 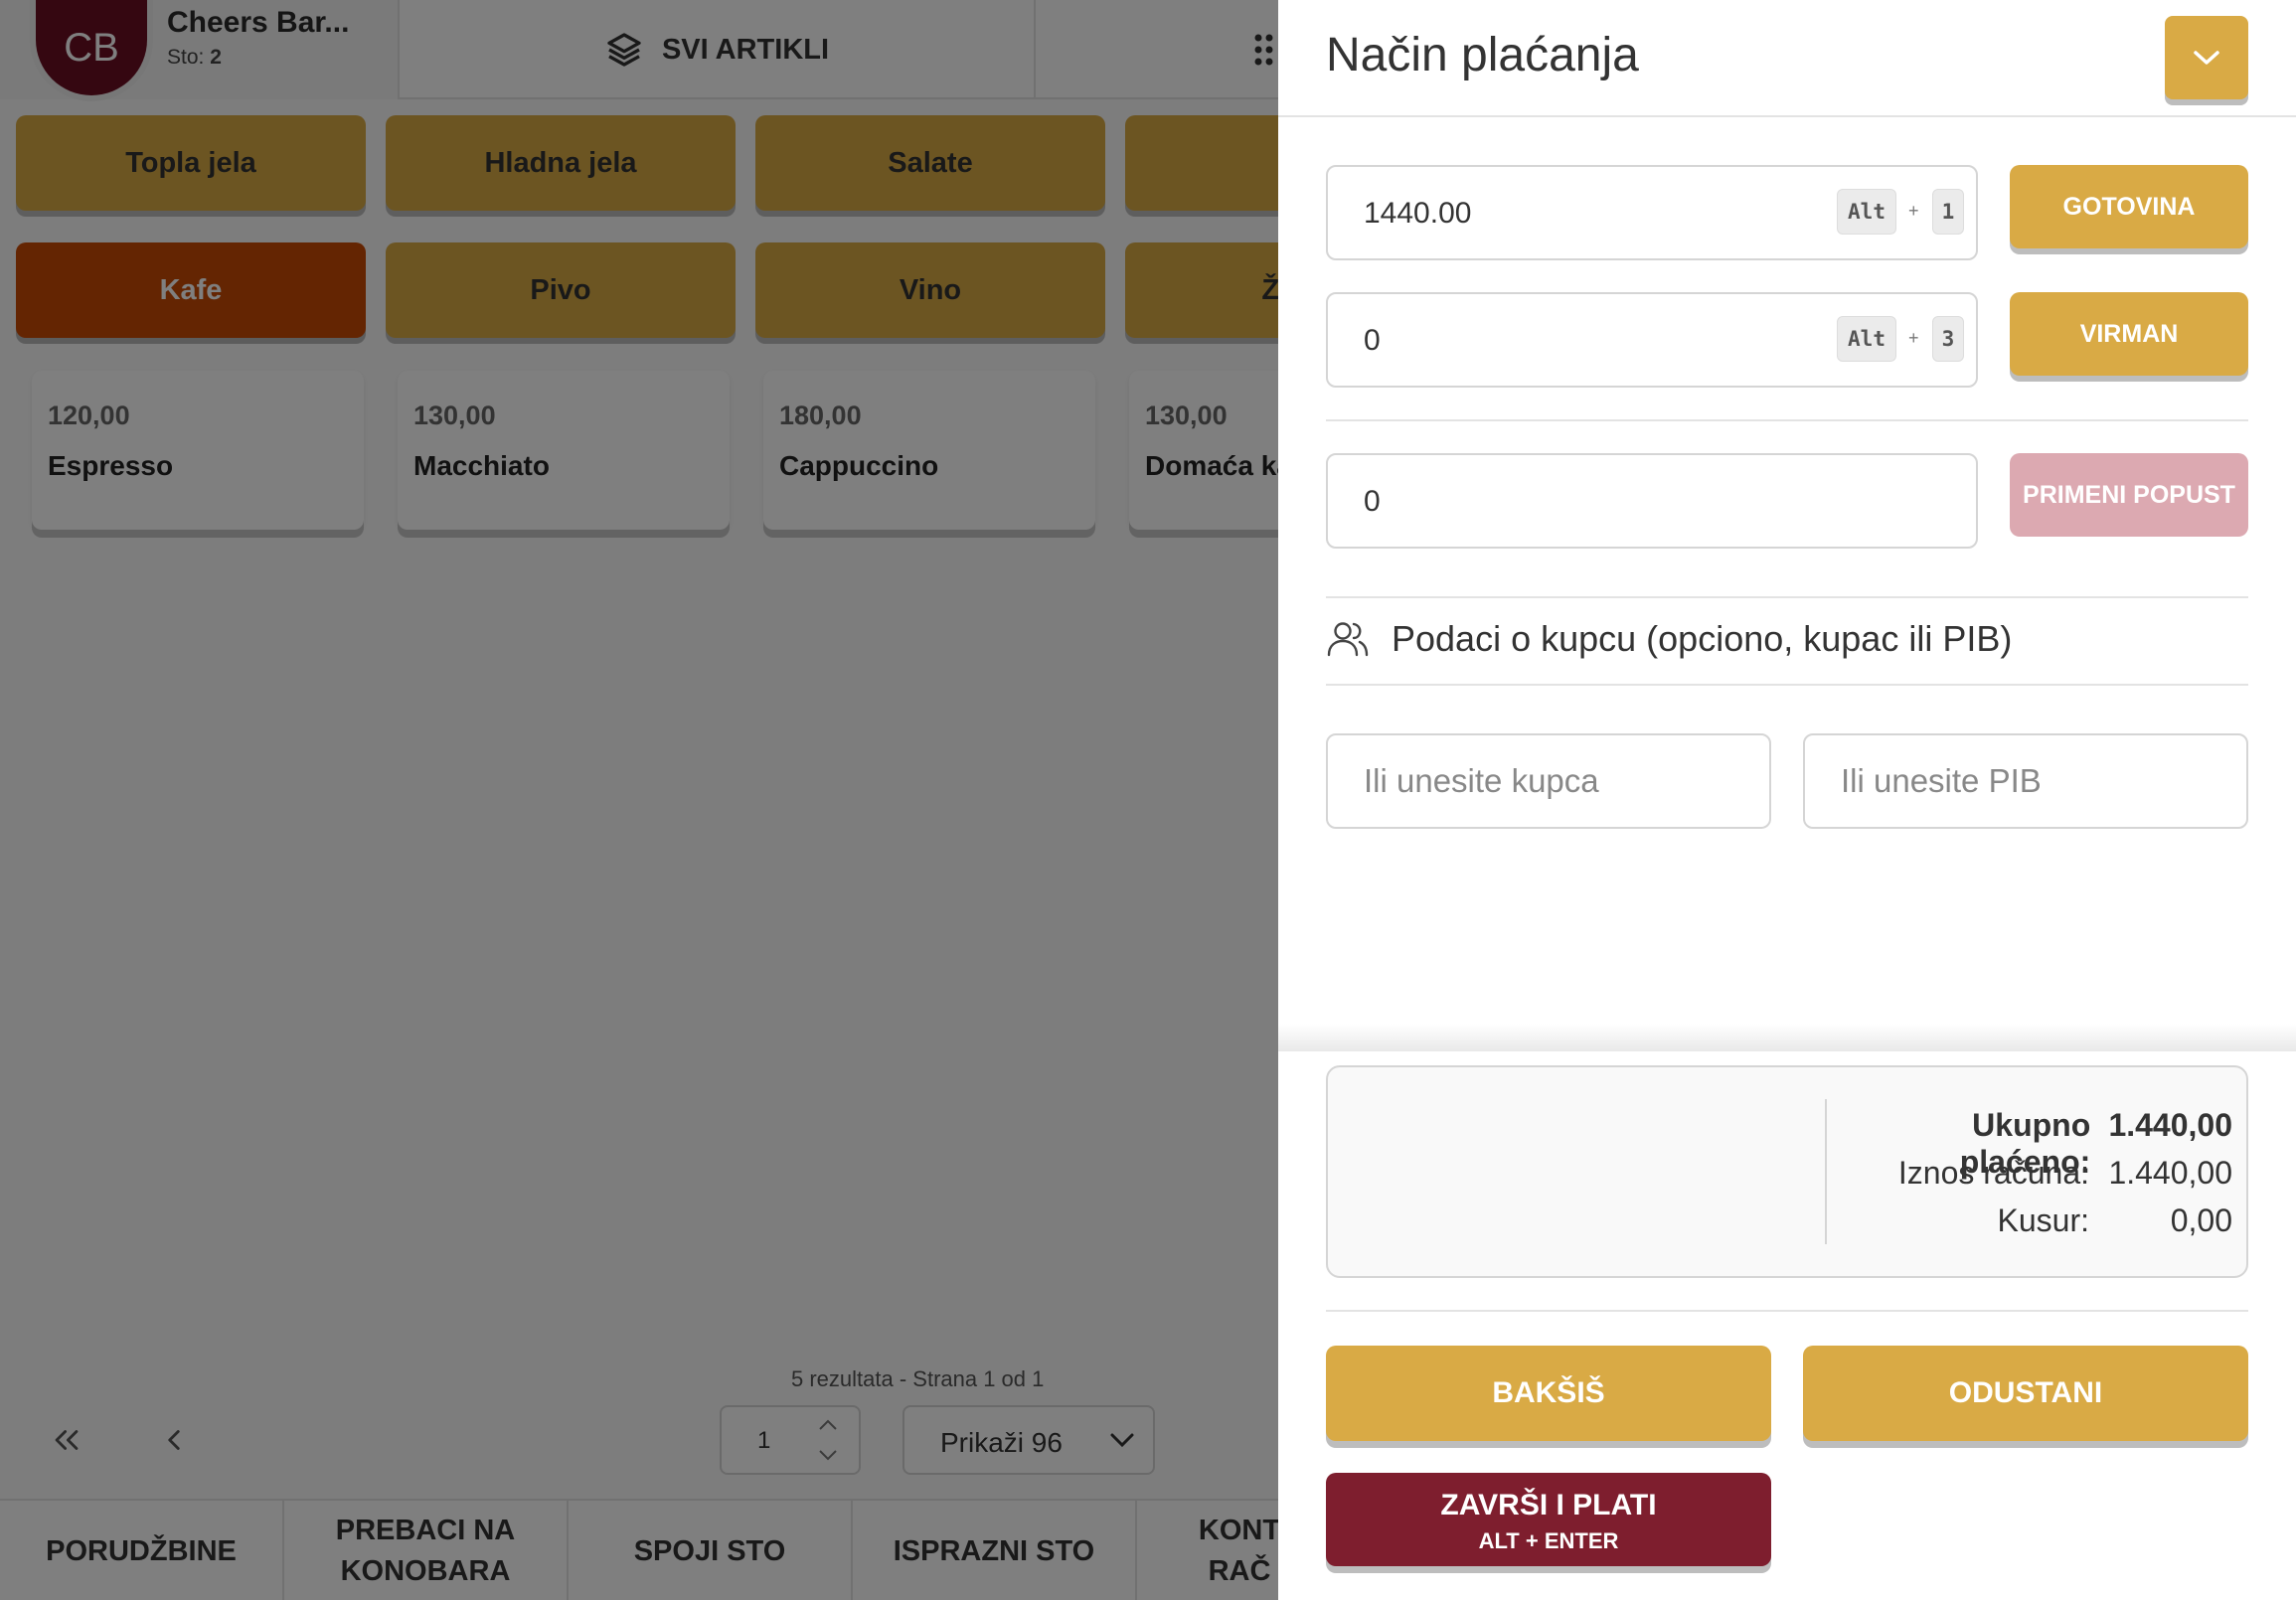 What do you see at coordinates (1652, 501) in the screenshot?
I see `discount-input: 0` at bounding box center [1652, 501].